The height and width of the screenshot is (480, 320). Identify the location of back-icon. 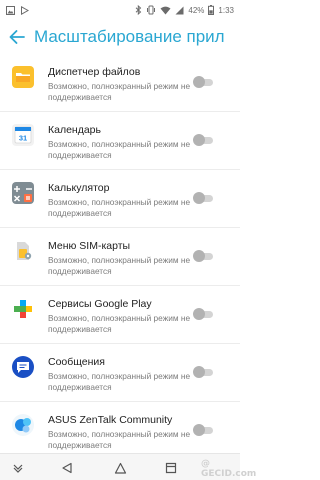
(67, 467).